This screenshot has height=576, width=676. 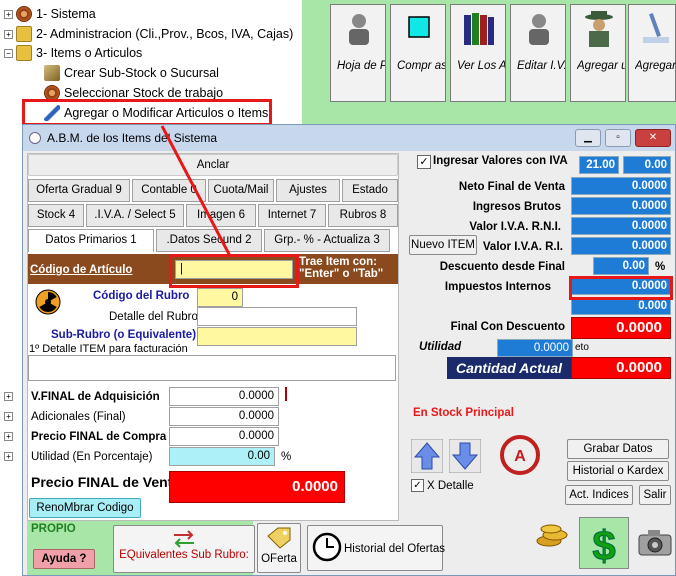 What do you see at coordinates (135, 215) in the screenshot?
I see `tab-iva-select: .I.V.A. / Select 5` at bounding box center [135, 215].